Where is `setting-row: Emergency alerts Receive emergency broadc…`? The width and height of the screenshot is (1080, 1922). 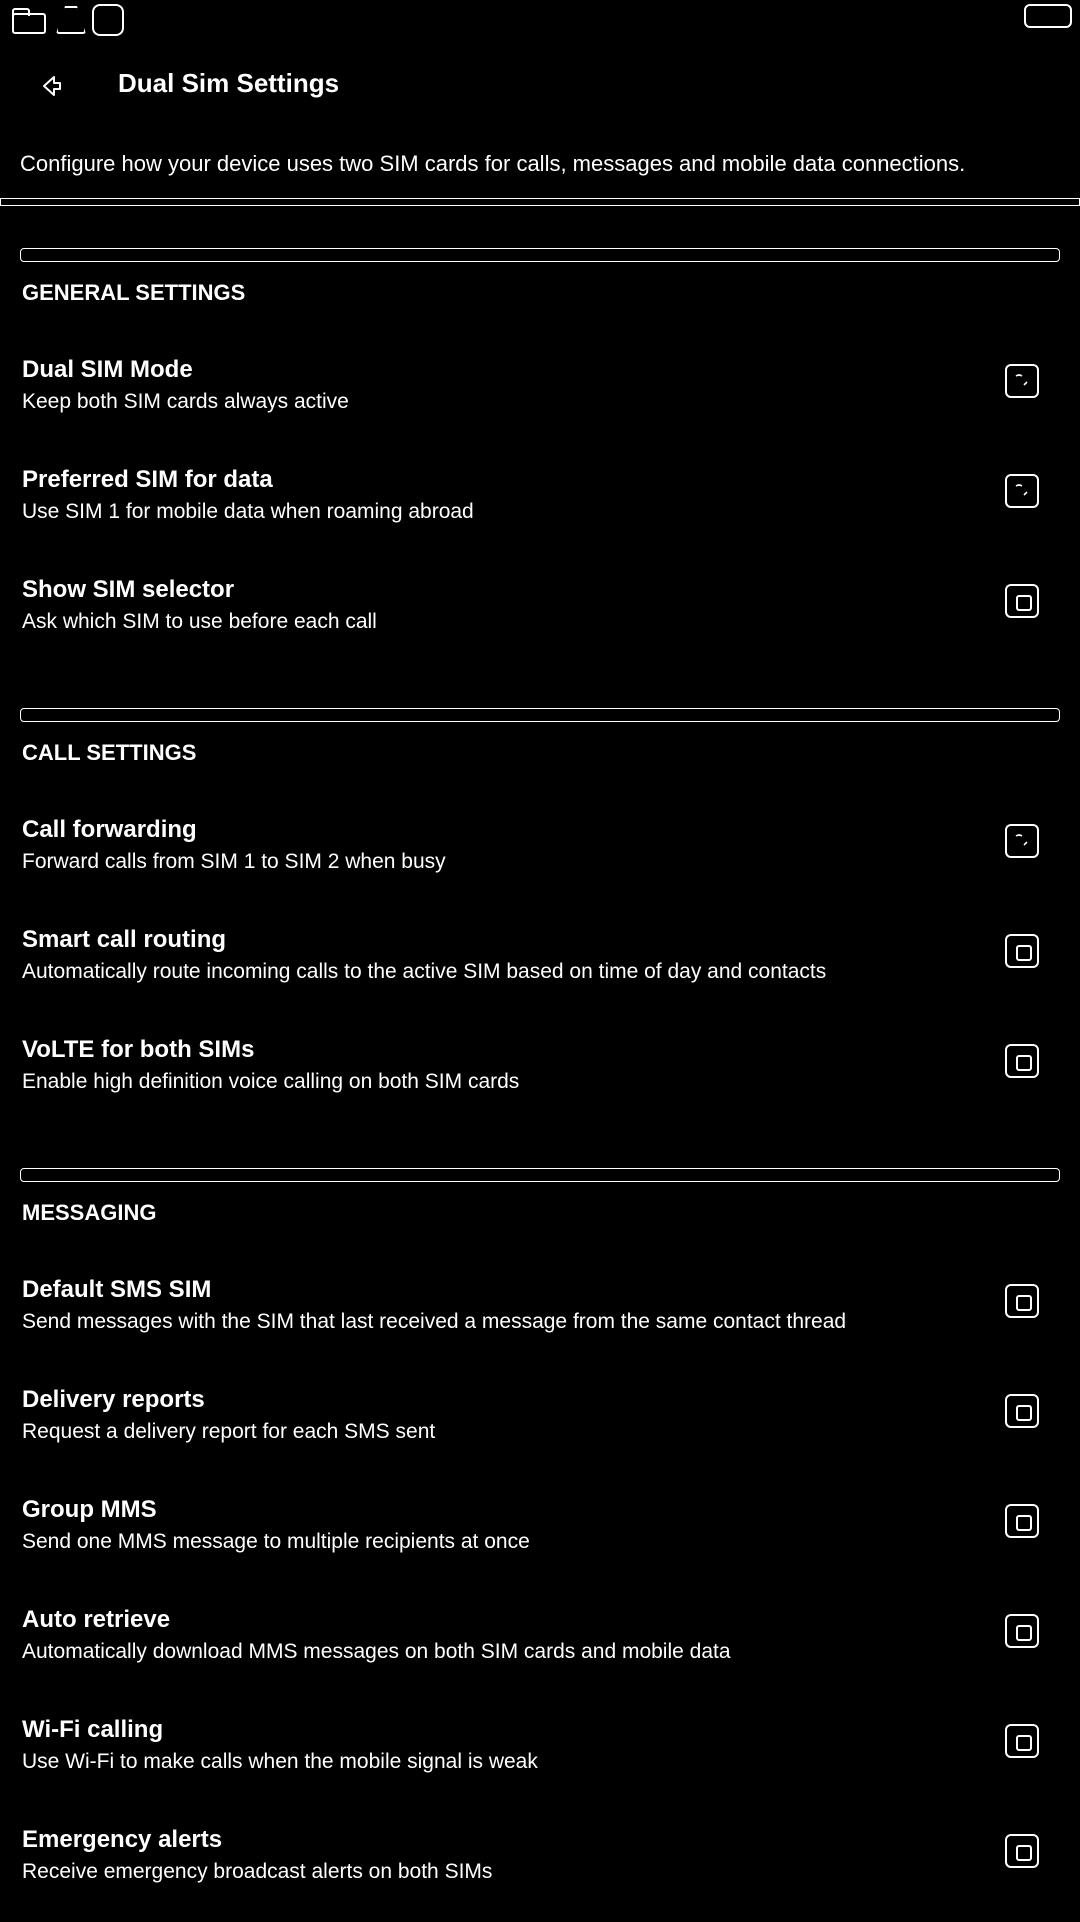
setting-row: Emergency alerts Receive emergency broadc… is located at coordinates (540, 1874).